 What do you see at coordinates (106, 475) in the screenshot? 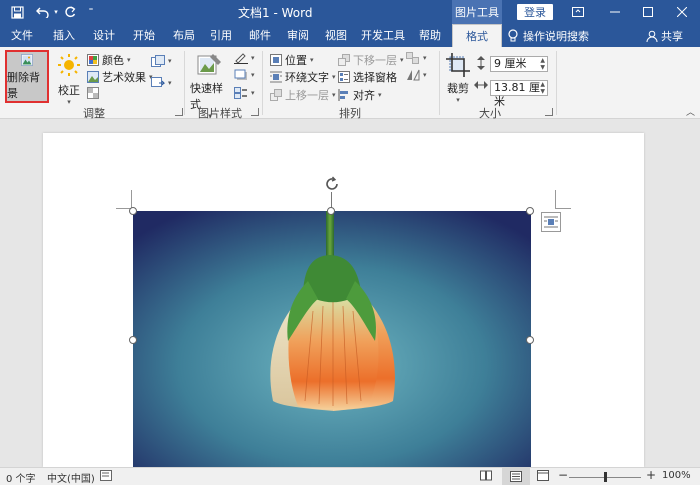
I see `track-changes-icon` at bounding box center [106, 475].